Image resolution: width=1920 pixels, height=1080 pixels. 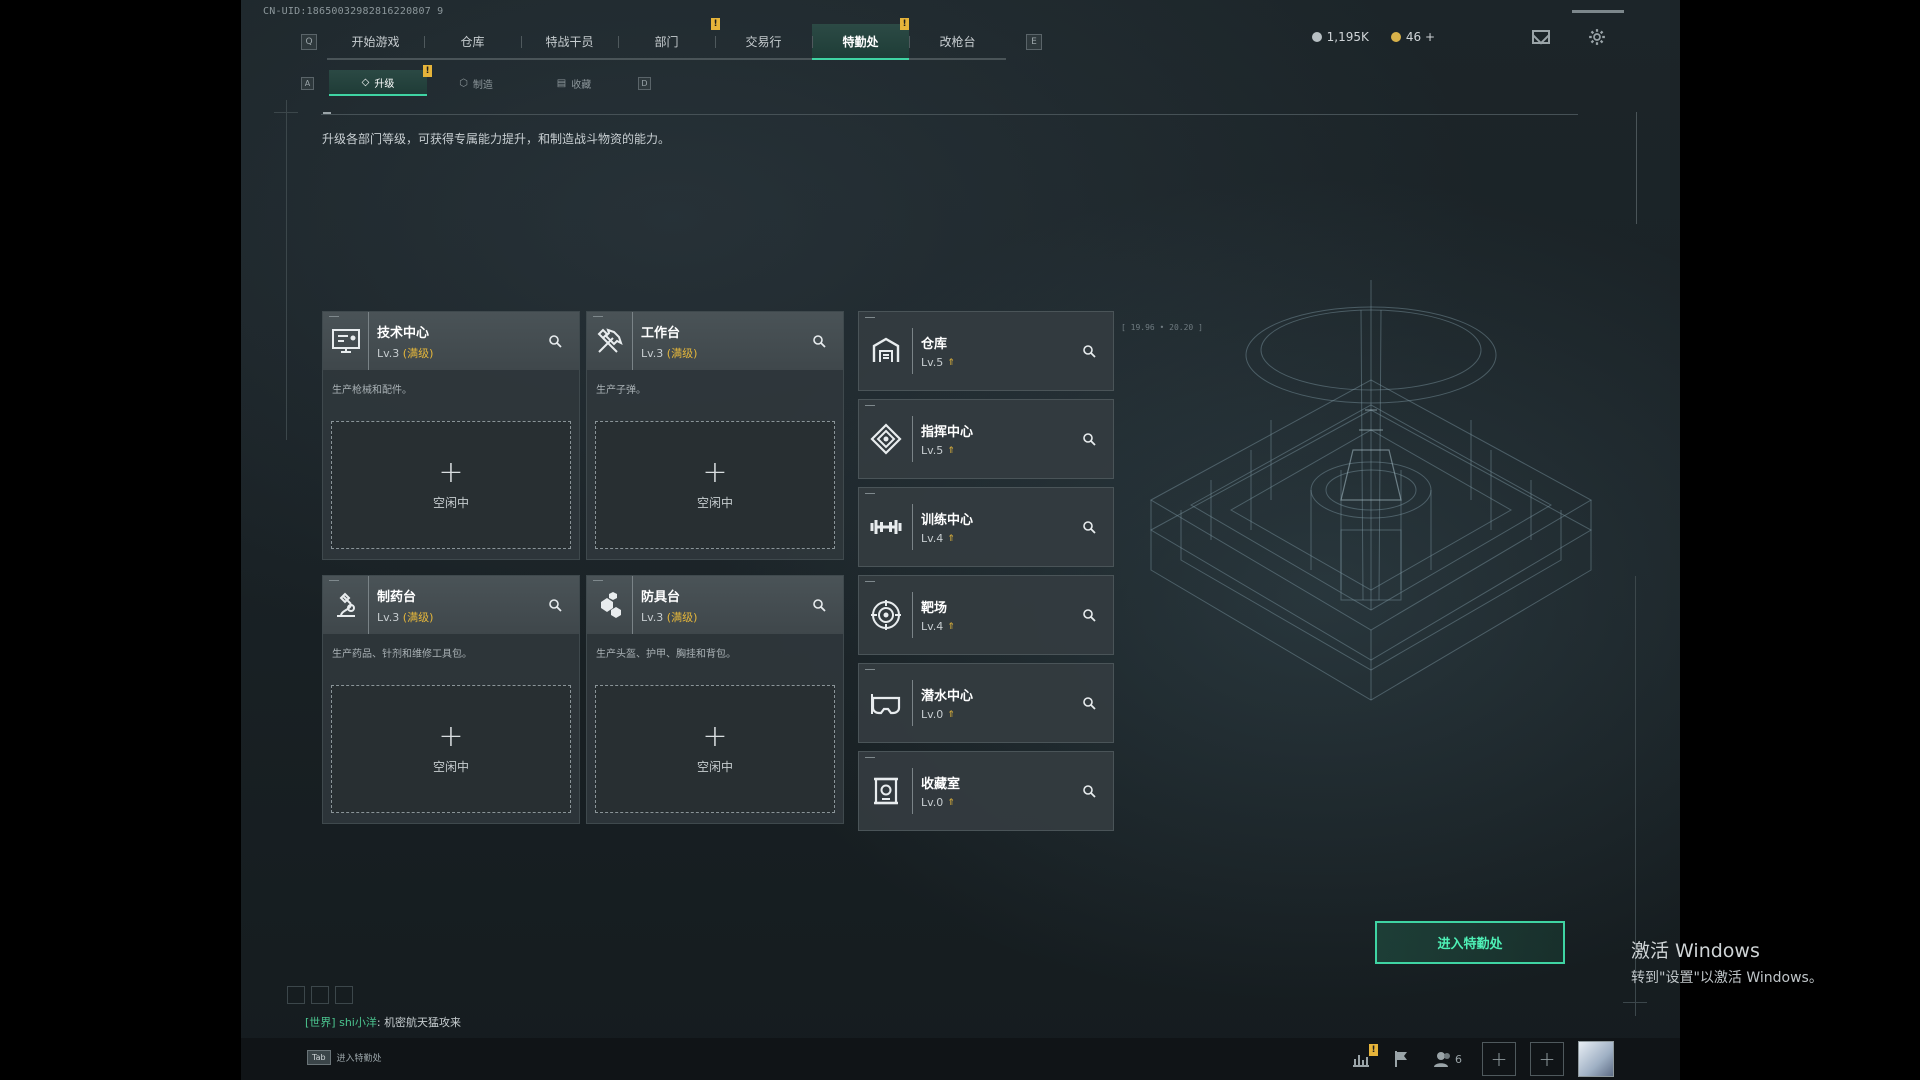 What do you see at coordinates (949, 113) in the screenshot?
I see `divider` at bounding box center [949, 113].